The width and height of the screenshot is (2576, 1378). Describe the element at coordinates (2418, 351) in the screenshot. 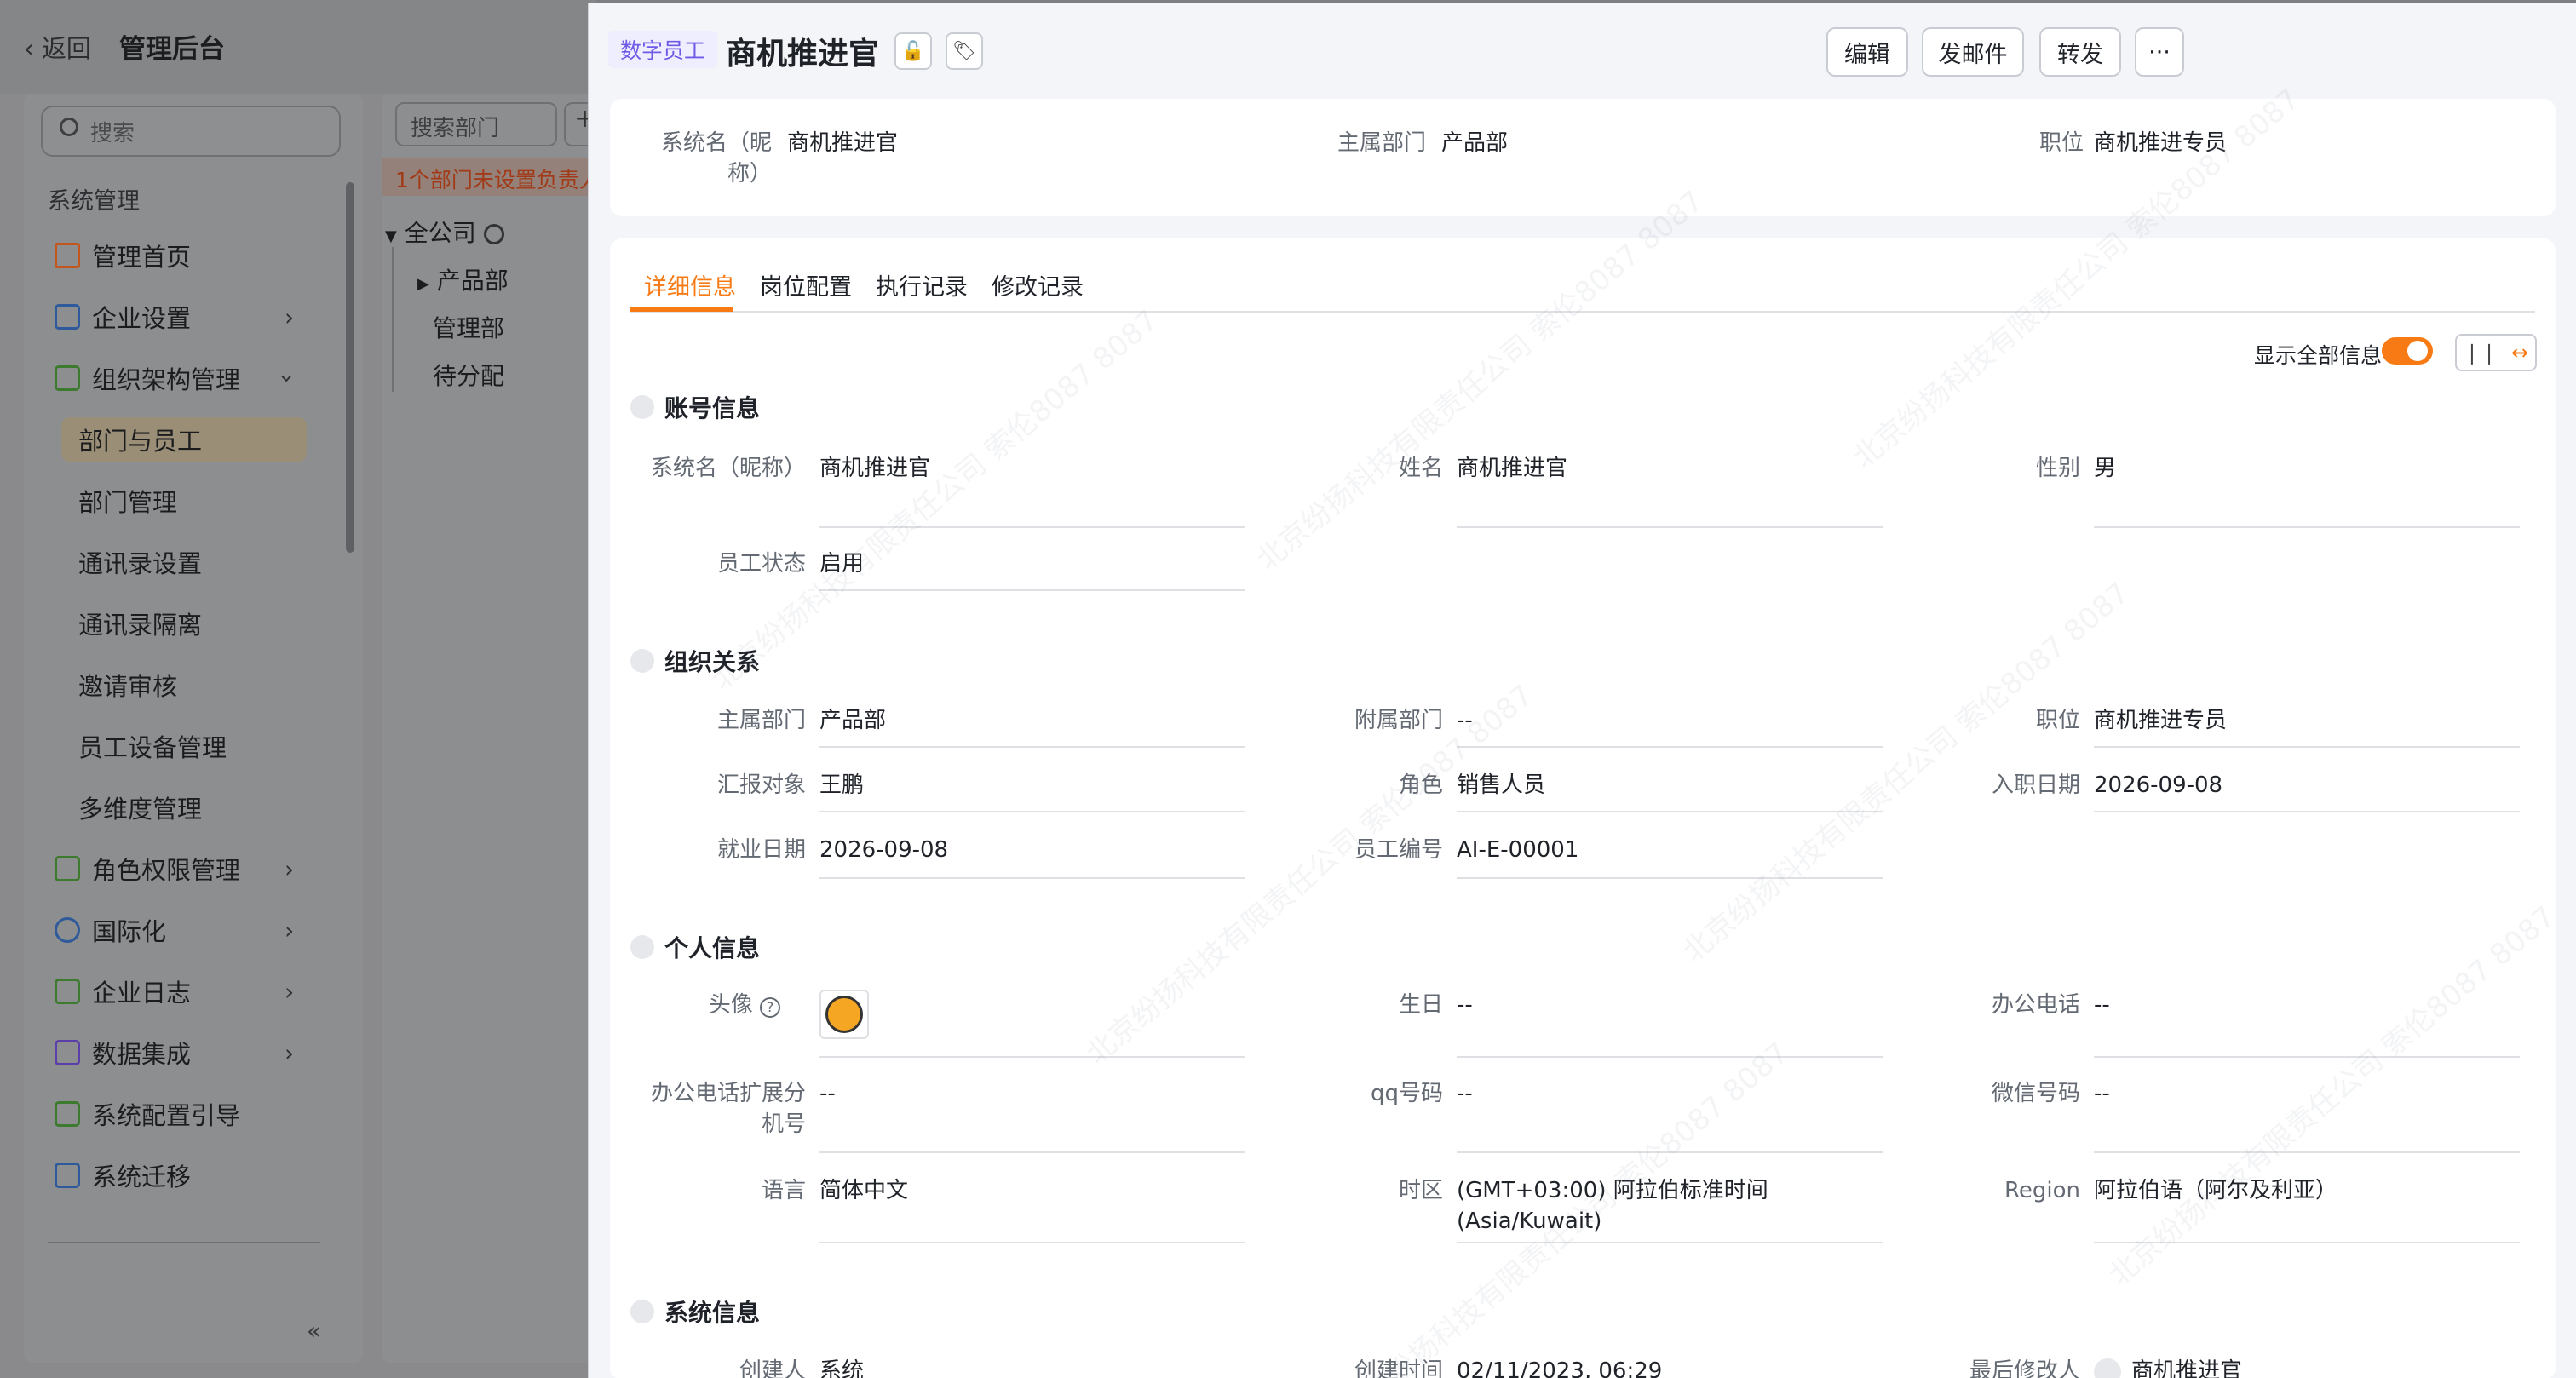

I see `toggle-knob` at that location.